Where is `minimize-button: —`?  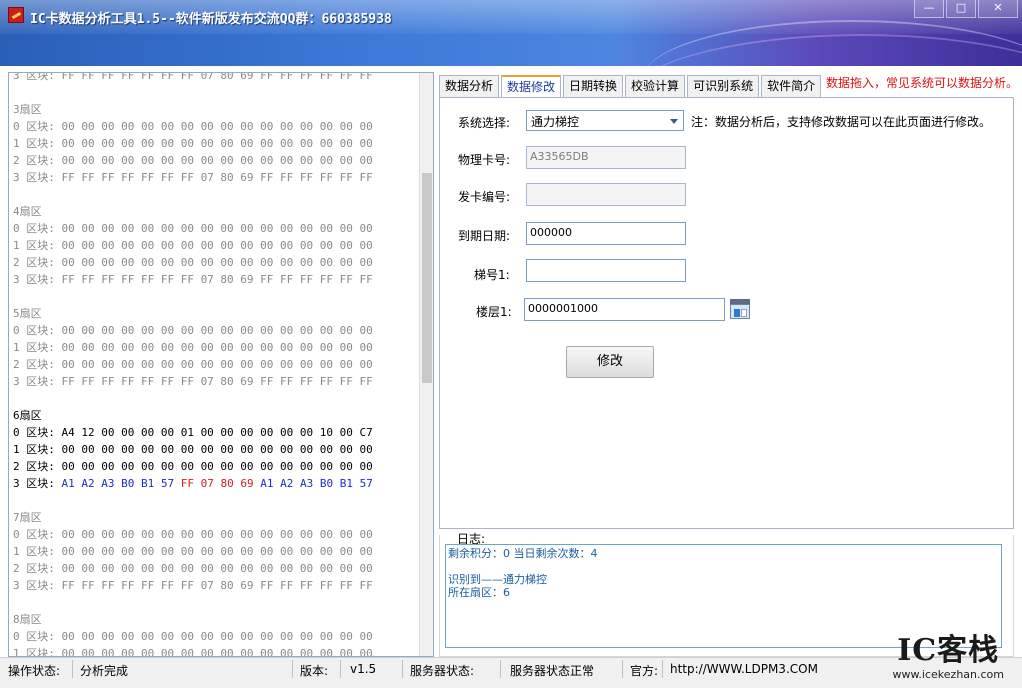
minimize-button: — is located at coordinates (929, 9).